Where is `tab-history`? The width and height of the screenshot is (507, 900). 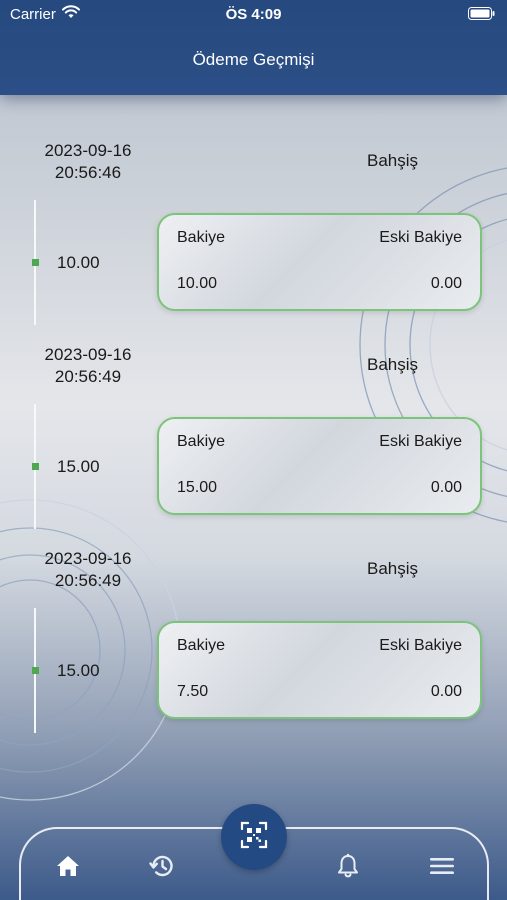
tab-history is located at coordinates (162, 868).